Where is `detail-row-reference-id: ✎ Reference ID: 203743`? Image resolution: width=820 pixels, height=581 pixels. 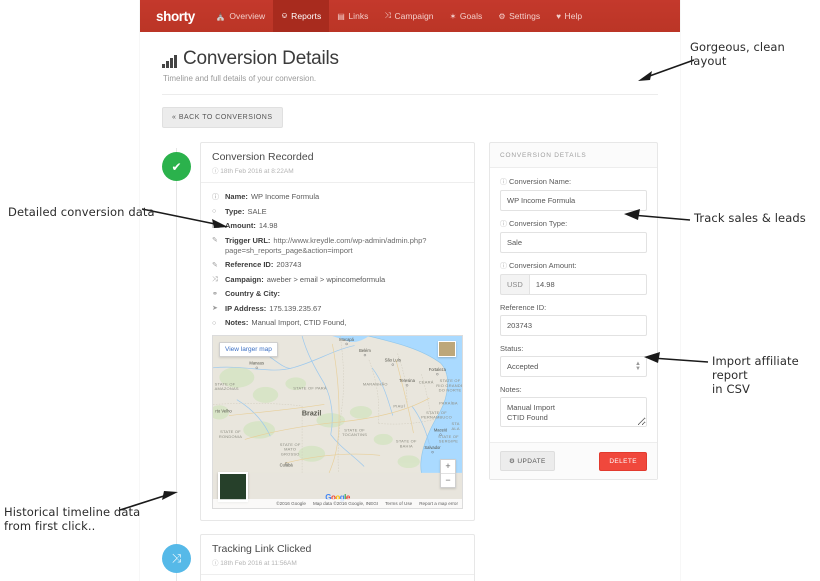
detail-row-reference-id: ✎ Reference ID: 203743 is located at coordinates (337, 265).